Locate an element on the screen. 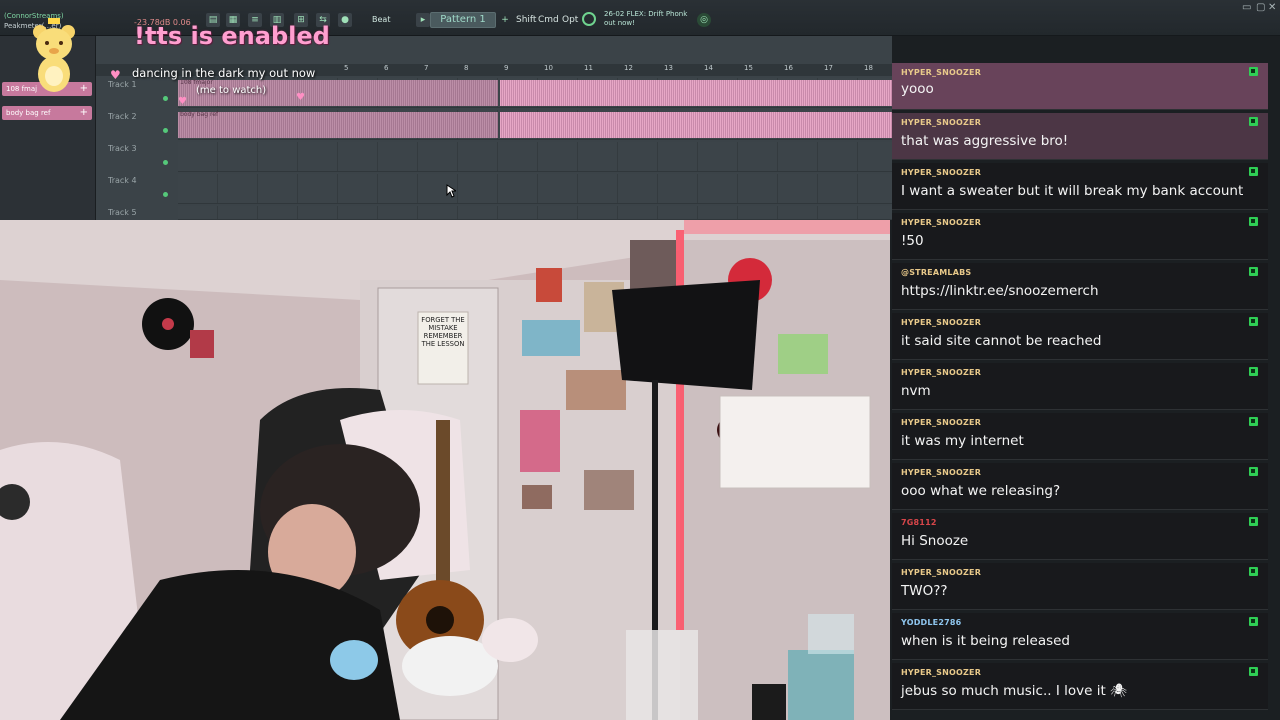  chat-message: YODDLE2786 when is it being released is located at coordinates (1080, 636).